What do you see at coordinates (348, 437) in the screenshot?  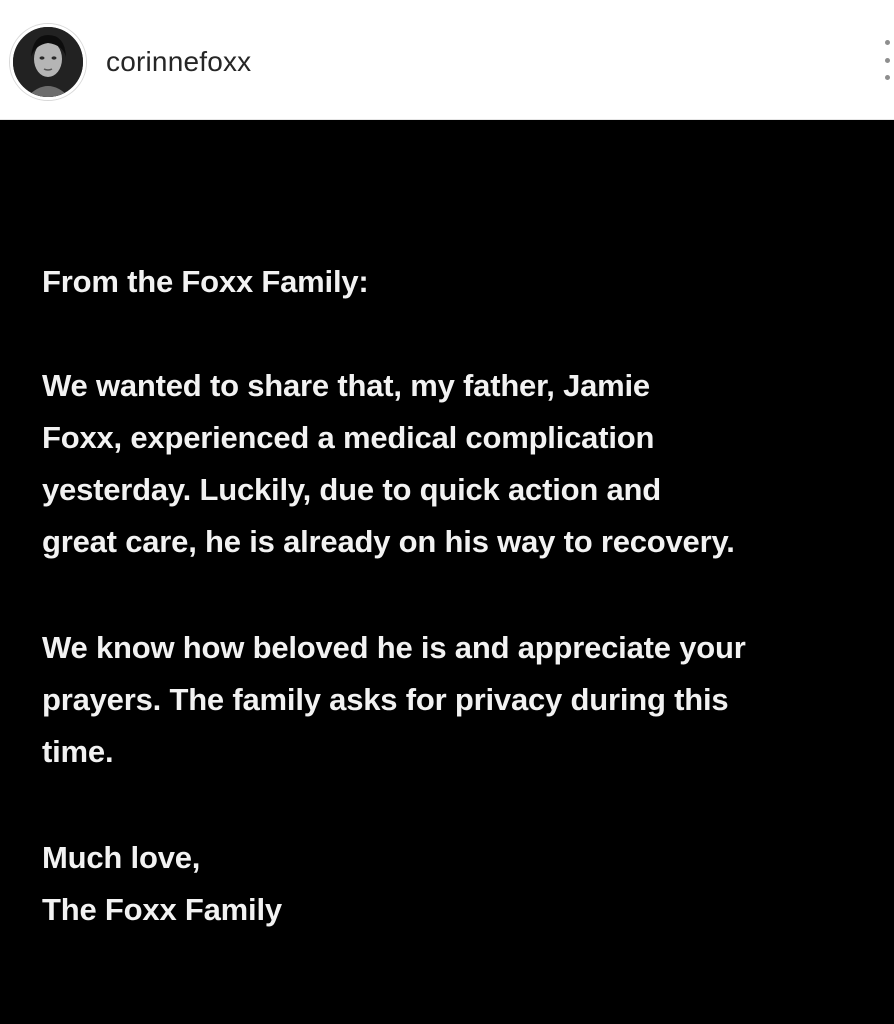 I see `paragraph-1-line-2: Foxx, experienced a medical complication` at bounding box center [348, 437].